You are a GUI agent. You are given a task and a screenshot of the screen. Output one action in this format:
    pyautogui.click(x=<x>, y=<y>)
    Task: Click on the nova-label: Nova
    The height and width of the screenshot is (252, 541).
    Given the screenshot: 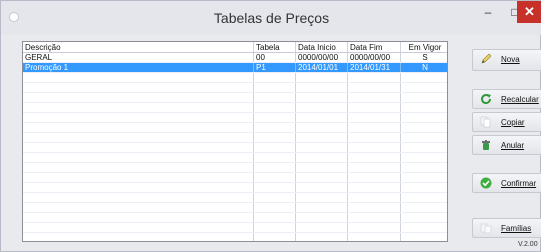 What is the action you would take?
    pyautogui.click(x=510, y=59)
    